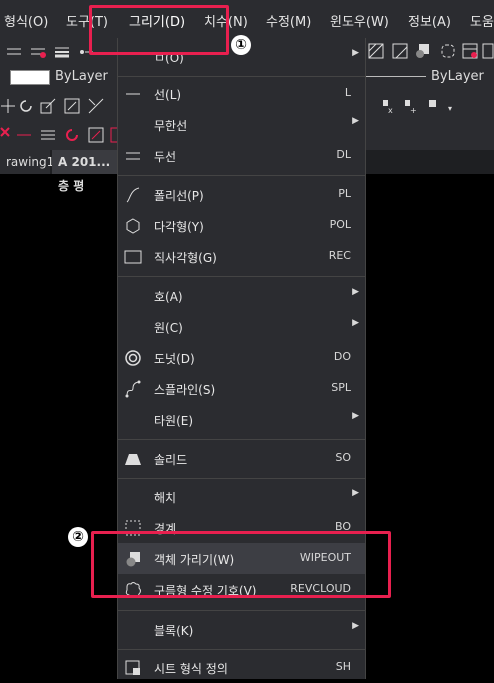 The width and height of the screenshot is (494, 683). Describe the element at coordinates (241, 124) in the screenshot. I see `menu-item-xline: 무한선 ▶` at that location.